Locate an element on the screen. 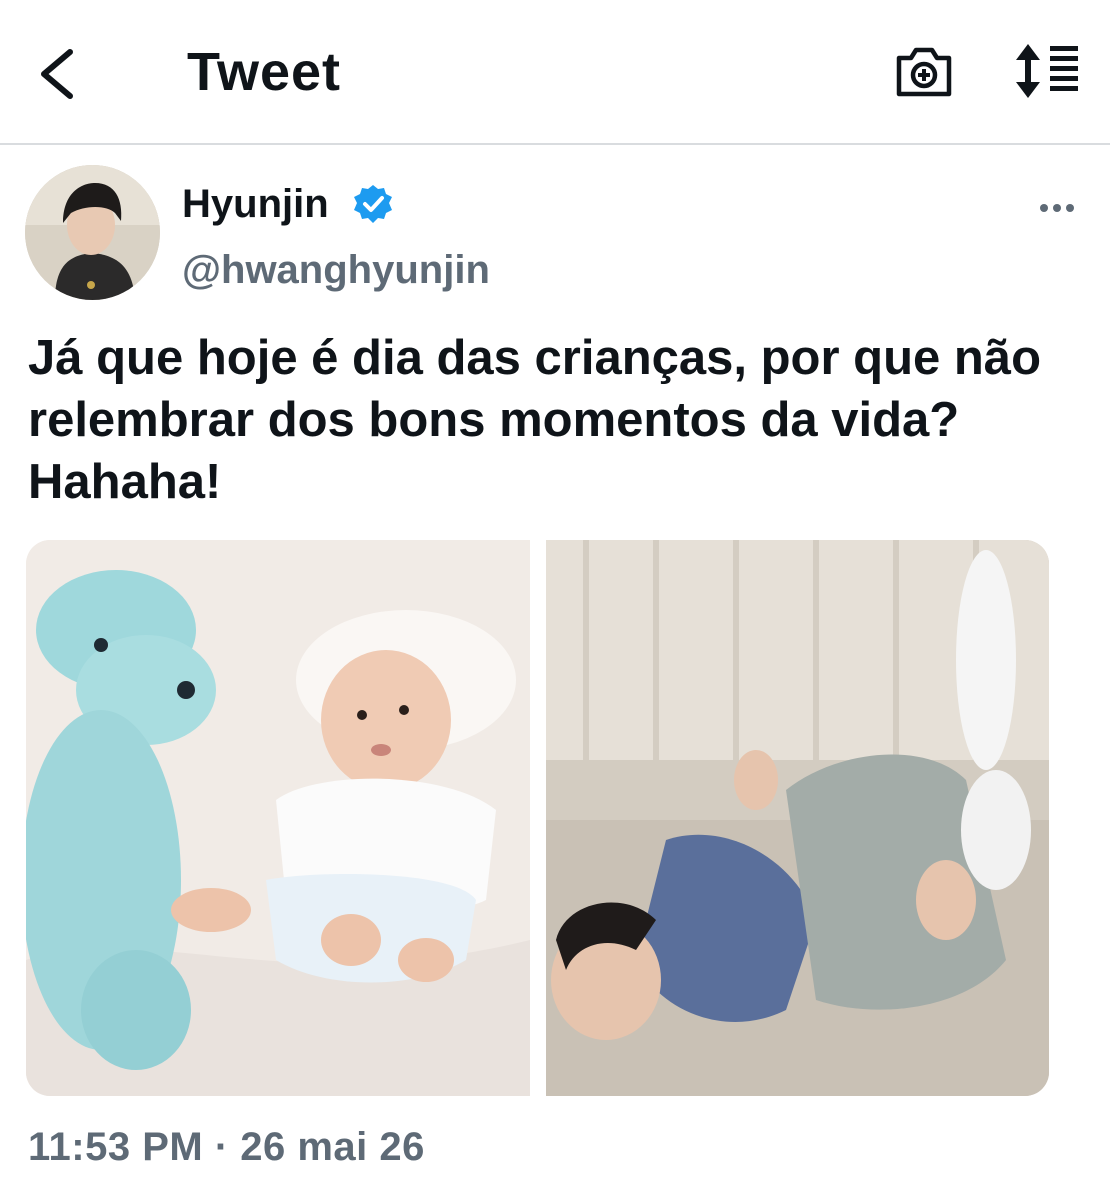 The image size is (1110, 1200). camera-add-icon is located at coordinates (924, 72).